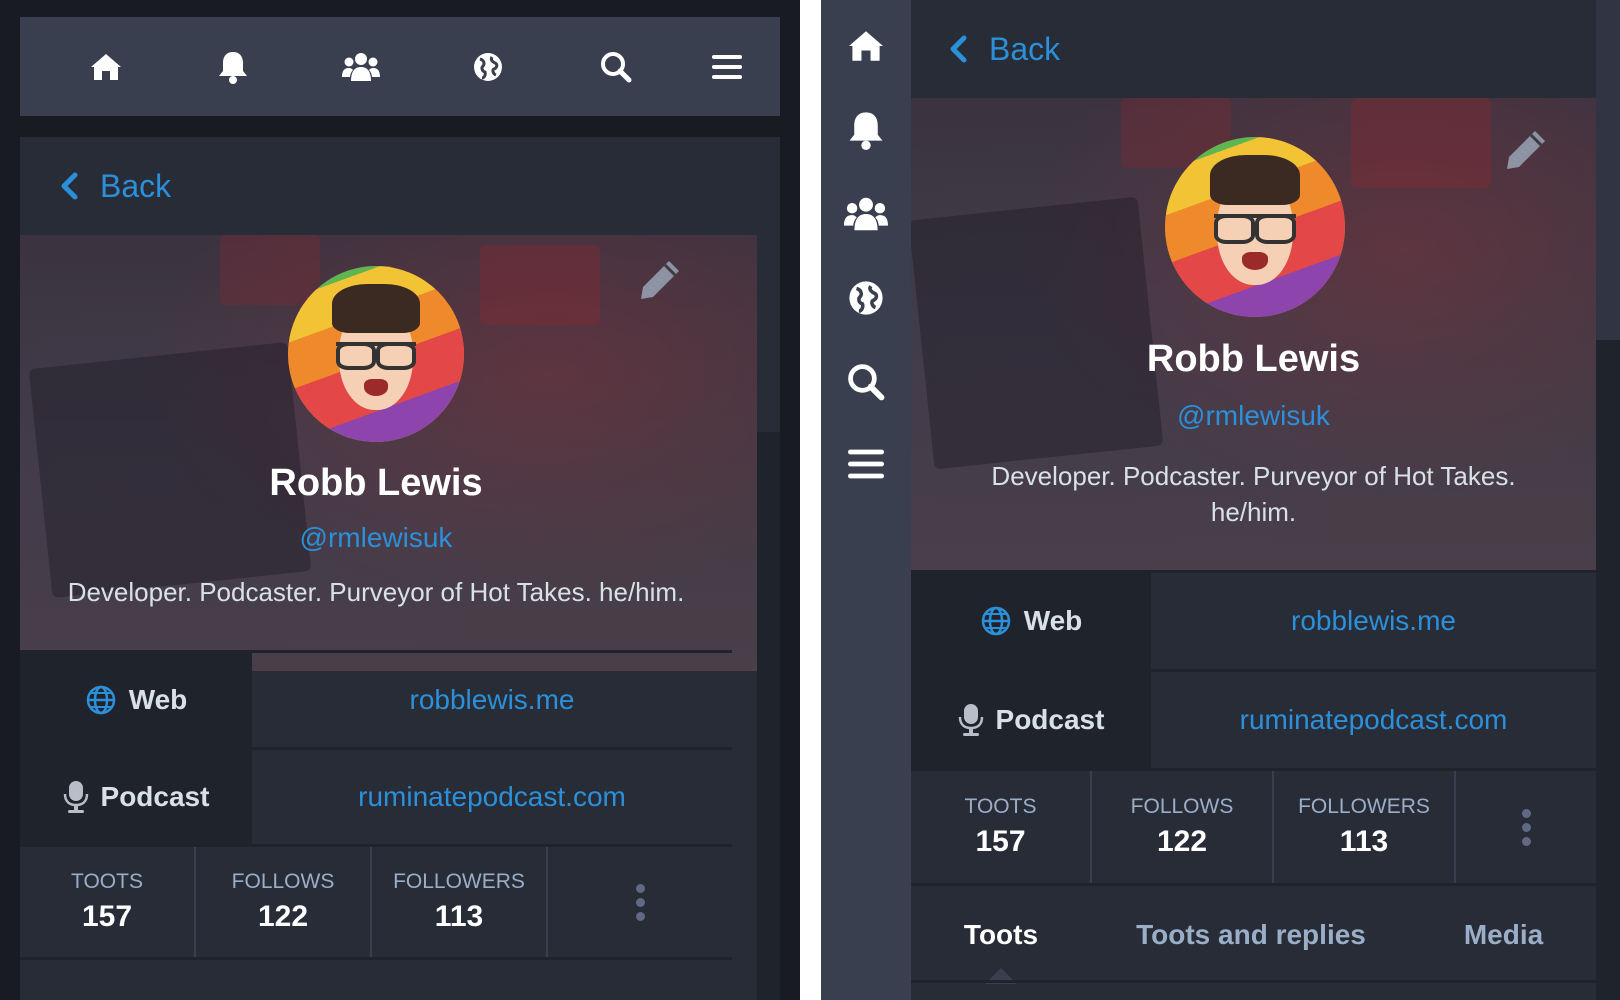 The image size is (1620, 1000). I want to click on profile-timeline-tabs: Toots Toots and replies Media, so click(1253, 935).